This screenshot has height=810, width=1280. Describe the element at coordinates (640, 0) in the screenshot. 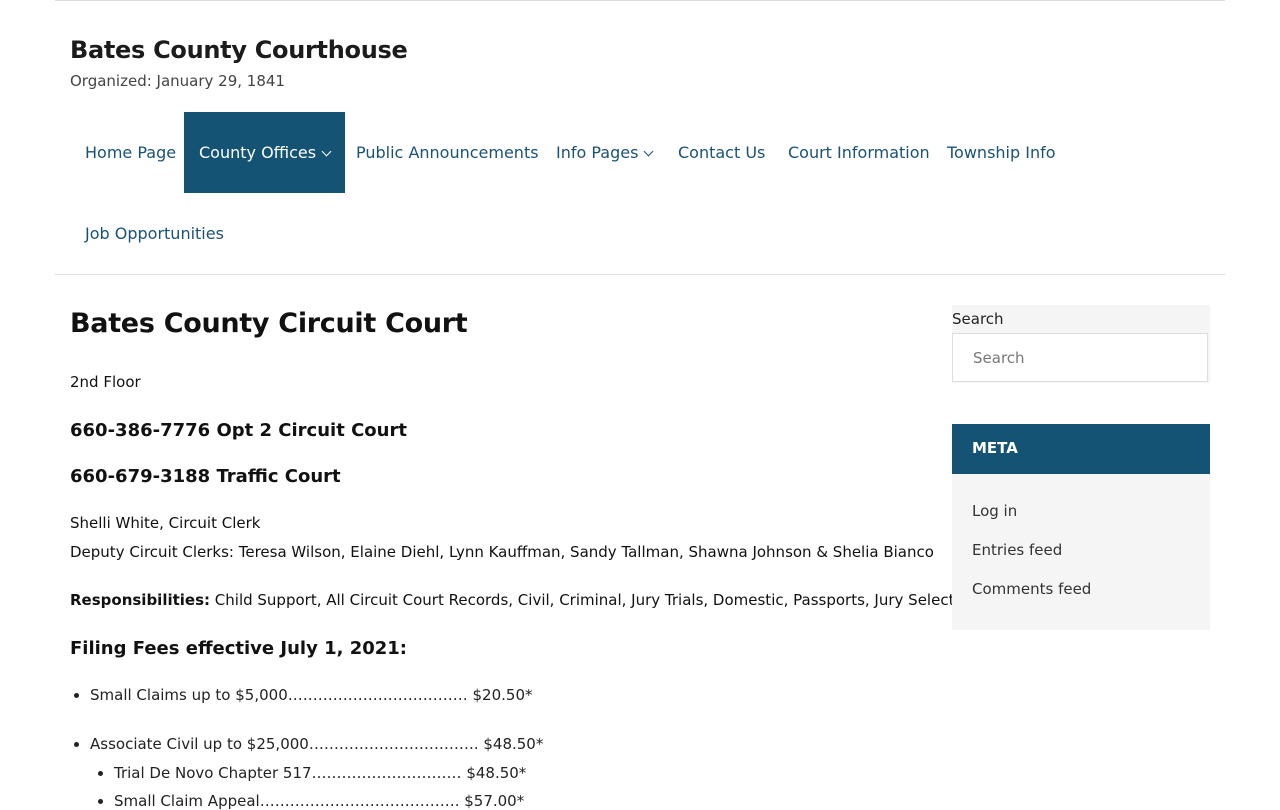

I see `top-divider` at that location.